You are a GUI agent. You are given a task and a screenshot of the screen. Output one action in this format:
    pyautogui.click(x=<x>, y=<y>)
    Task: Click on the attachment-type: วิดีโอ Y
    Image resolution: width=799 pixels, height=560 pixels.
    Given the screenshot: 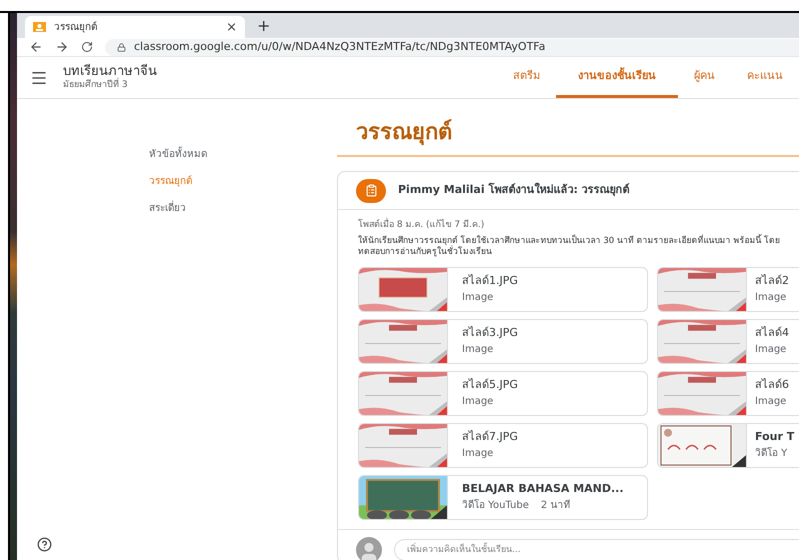 What is the action you would take?
    pyautogui.click(x=771, y=453)
    